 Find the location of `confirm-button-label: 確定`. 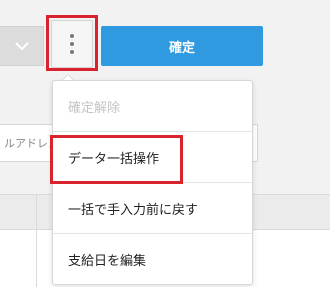

confirm-button-label: 確定 is located at coordinates (181, 48).